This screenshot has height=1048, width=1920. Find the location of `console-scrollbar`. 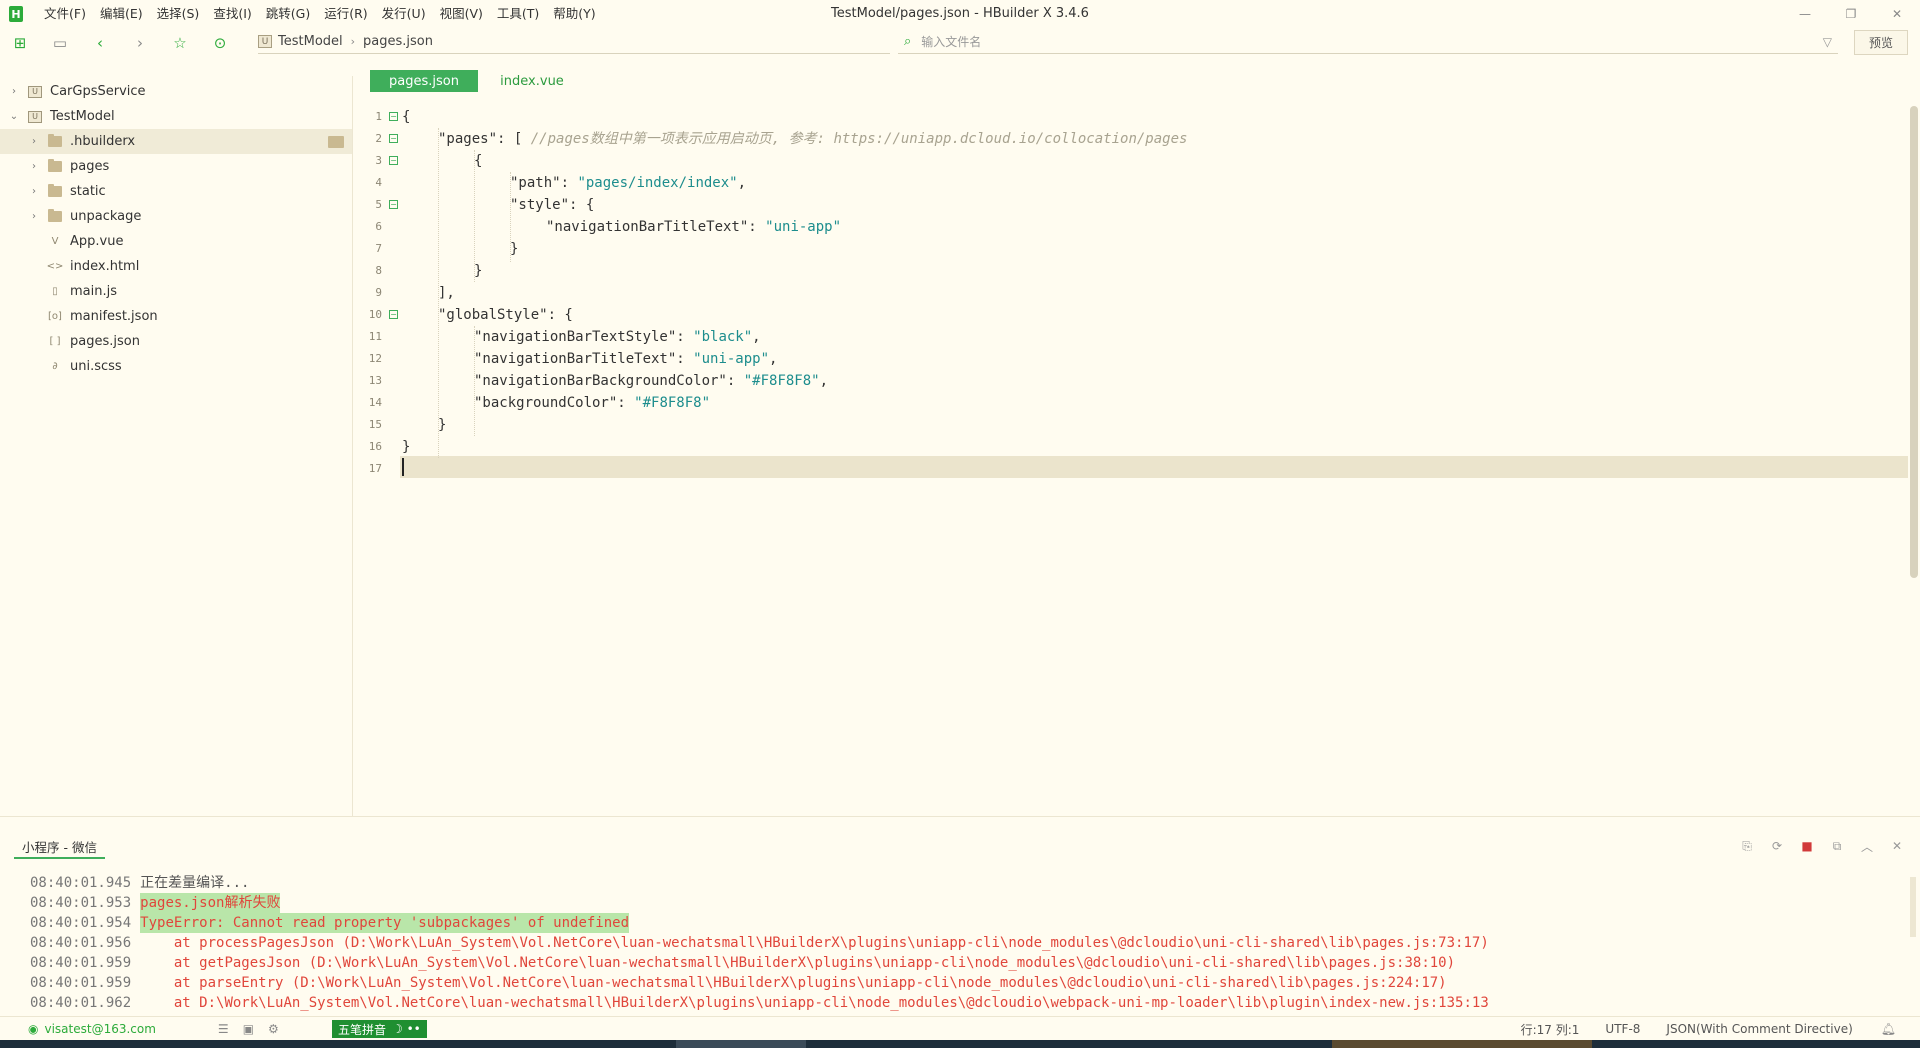

console-scrollbar is located at coordinates (1913, 907).